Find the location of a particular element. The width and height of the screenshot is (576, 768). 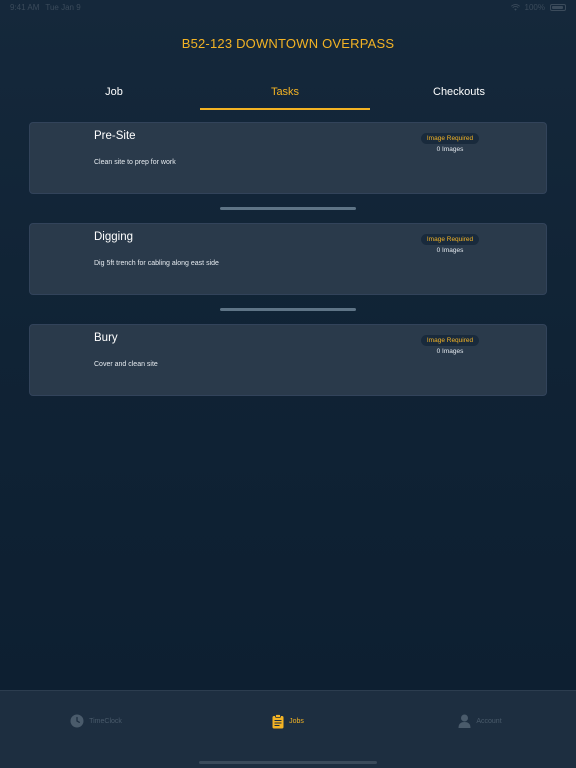

bottom-tab-bar: TimeClock Jobs Account is located at coordinates (288, 729).